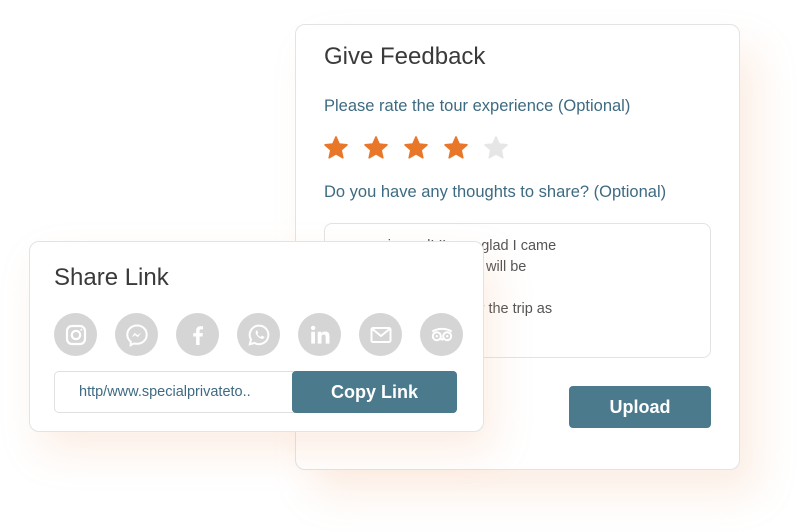  I want to click on share-link-row: Copy Link, so click(255, 392).